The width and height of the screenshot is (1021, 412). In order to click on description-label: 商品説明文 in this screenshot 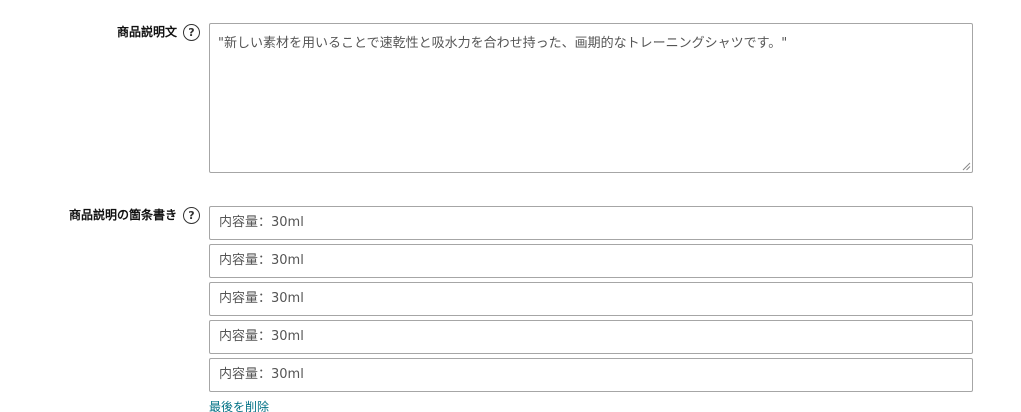, I will do `click(146, 32)`.